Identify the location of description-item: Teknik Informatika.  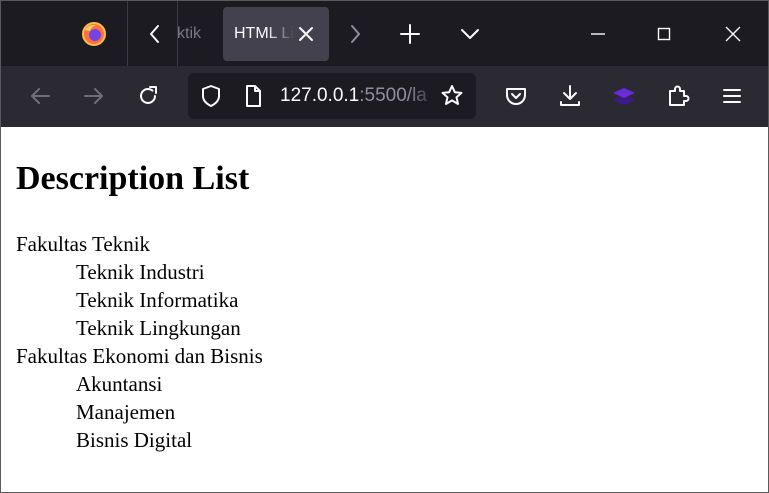
(157, 300).